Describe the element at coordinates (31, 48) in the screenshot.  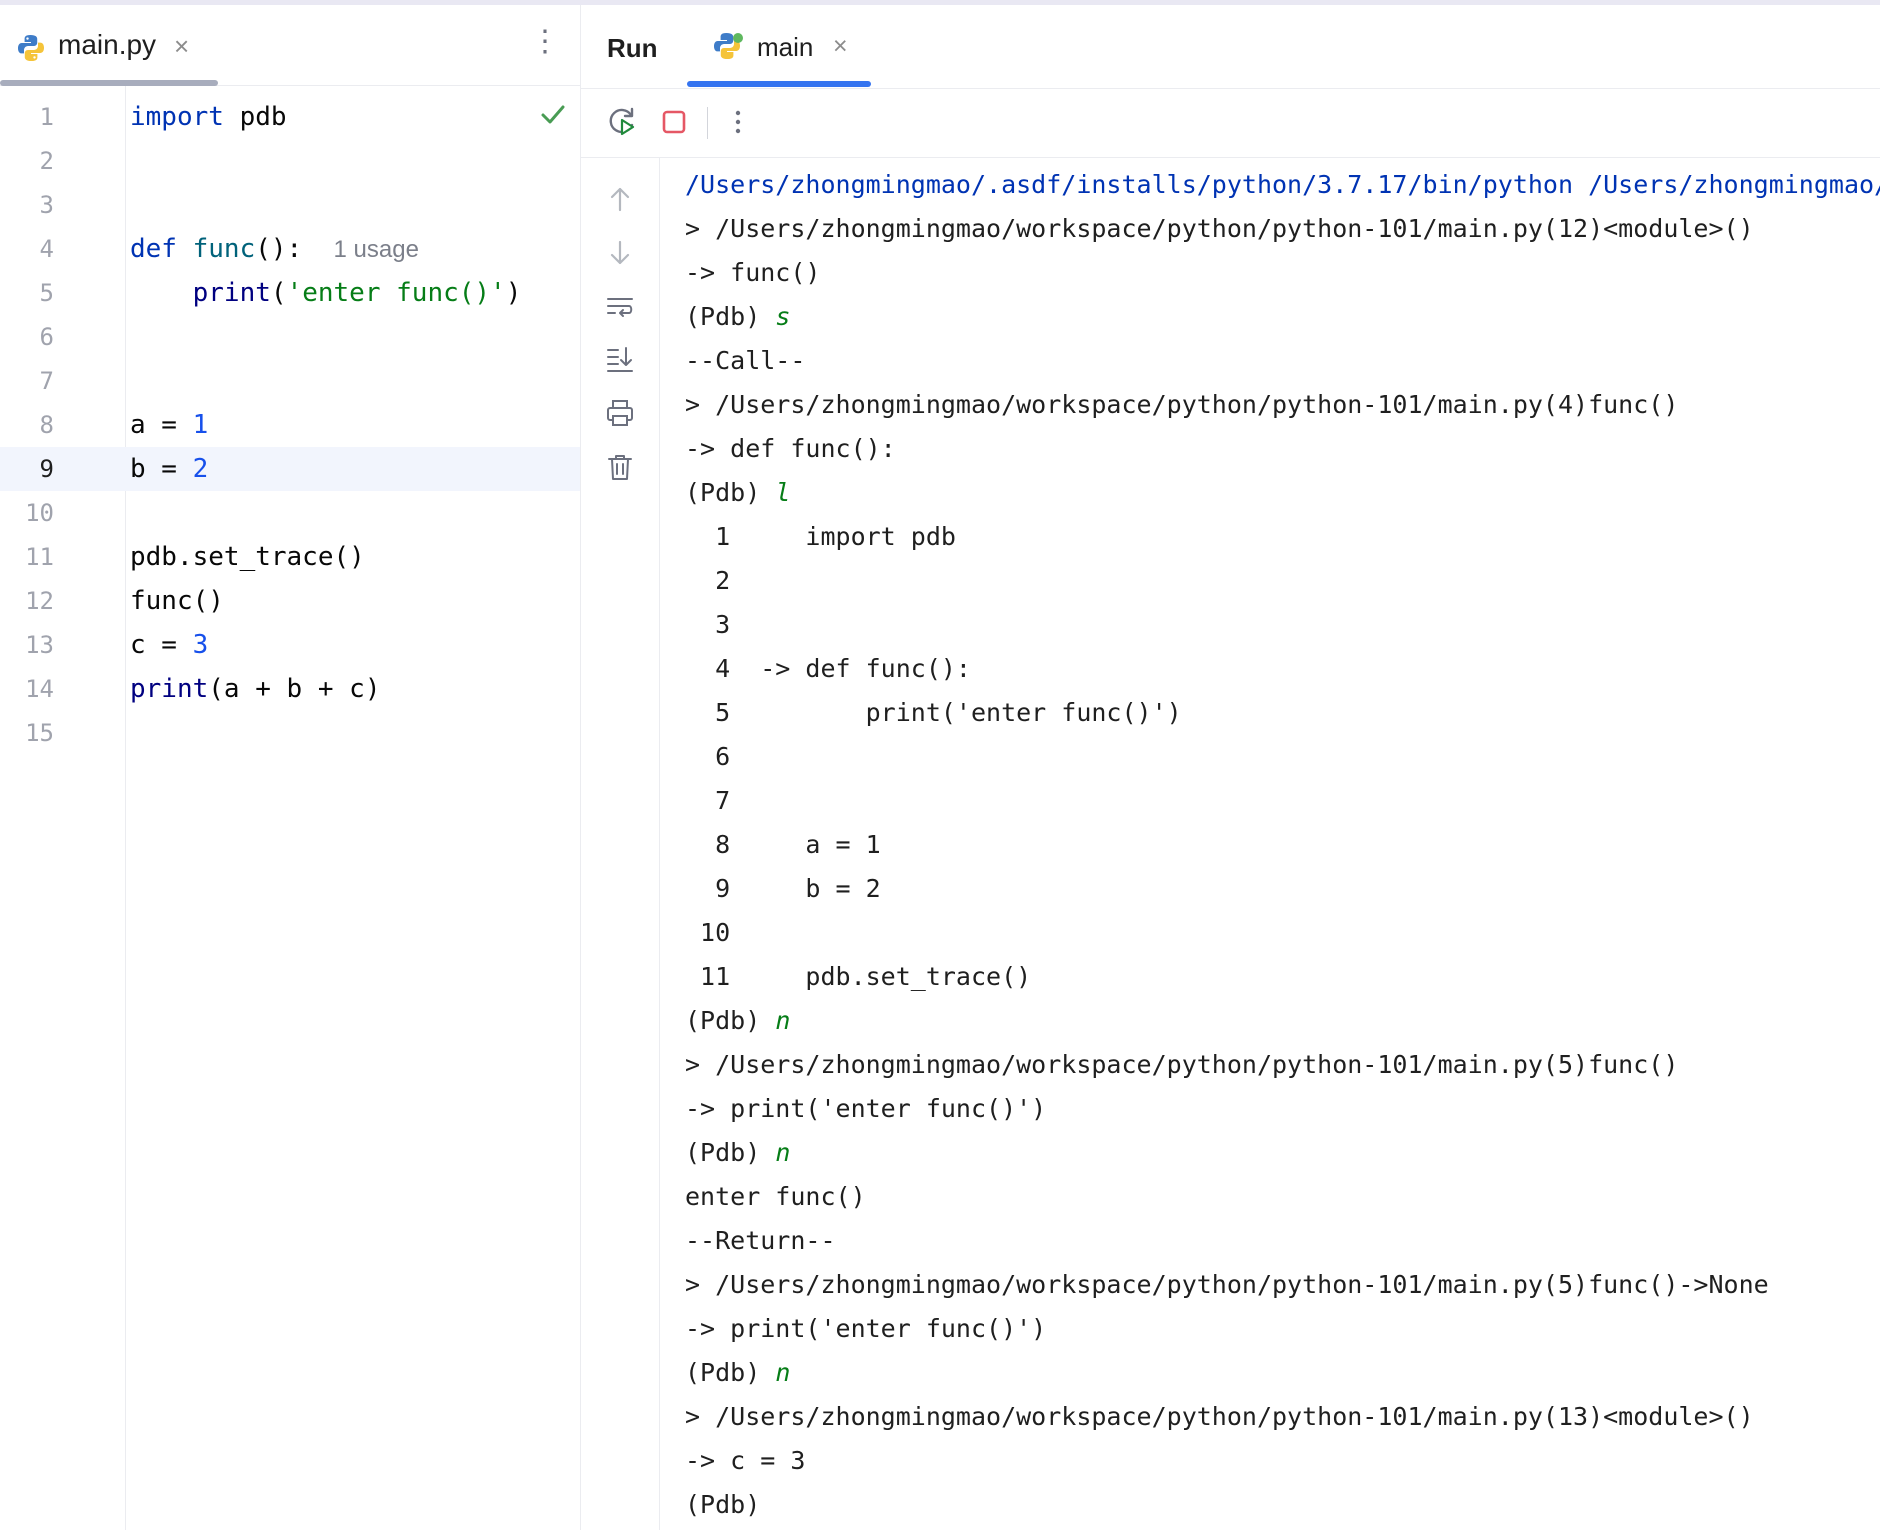
I see `python-file-icon` at that location.